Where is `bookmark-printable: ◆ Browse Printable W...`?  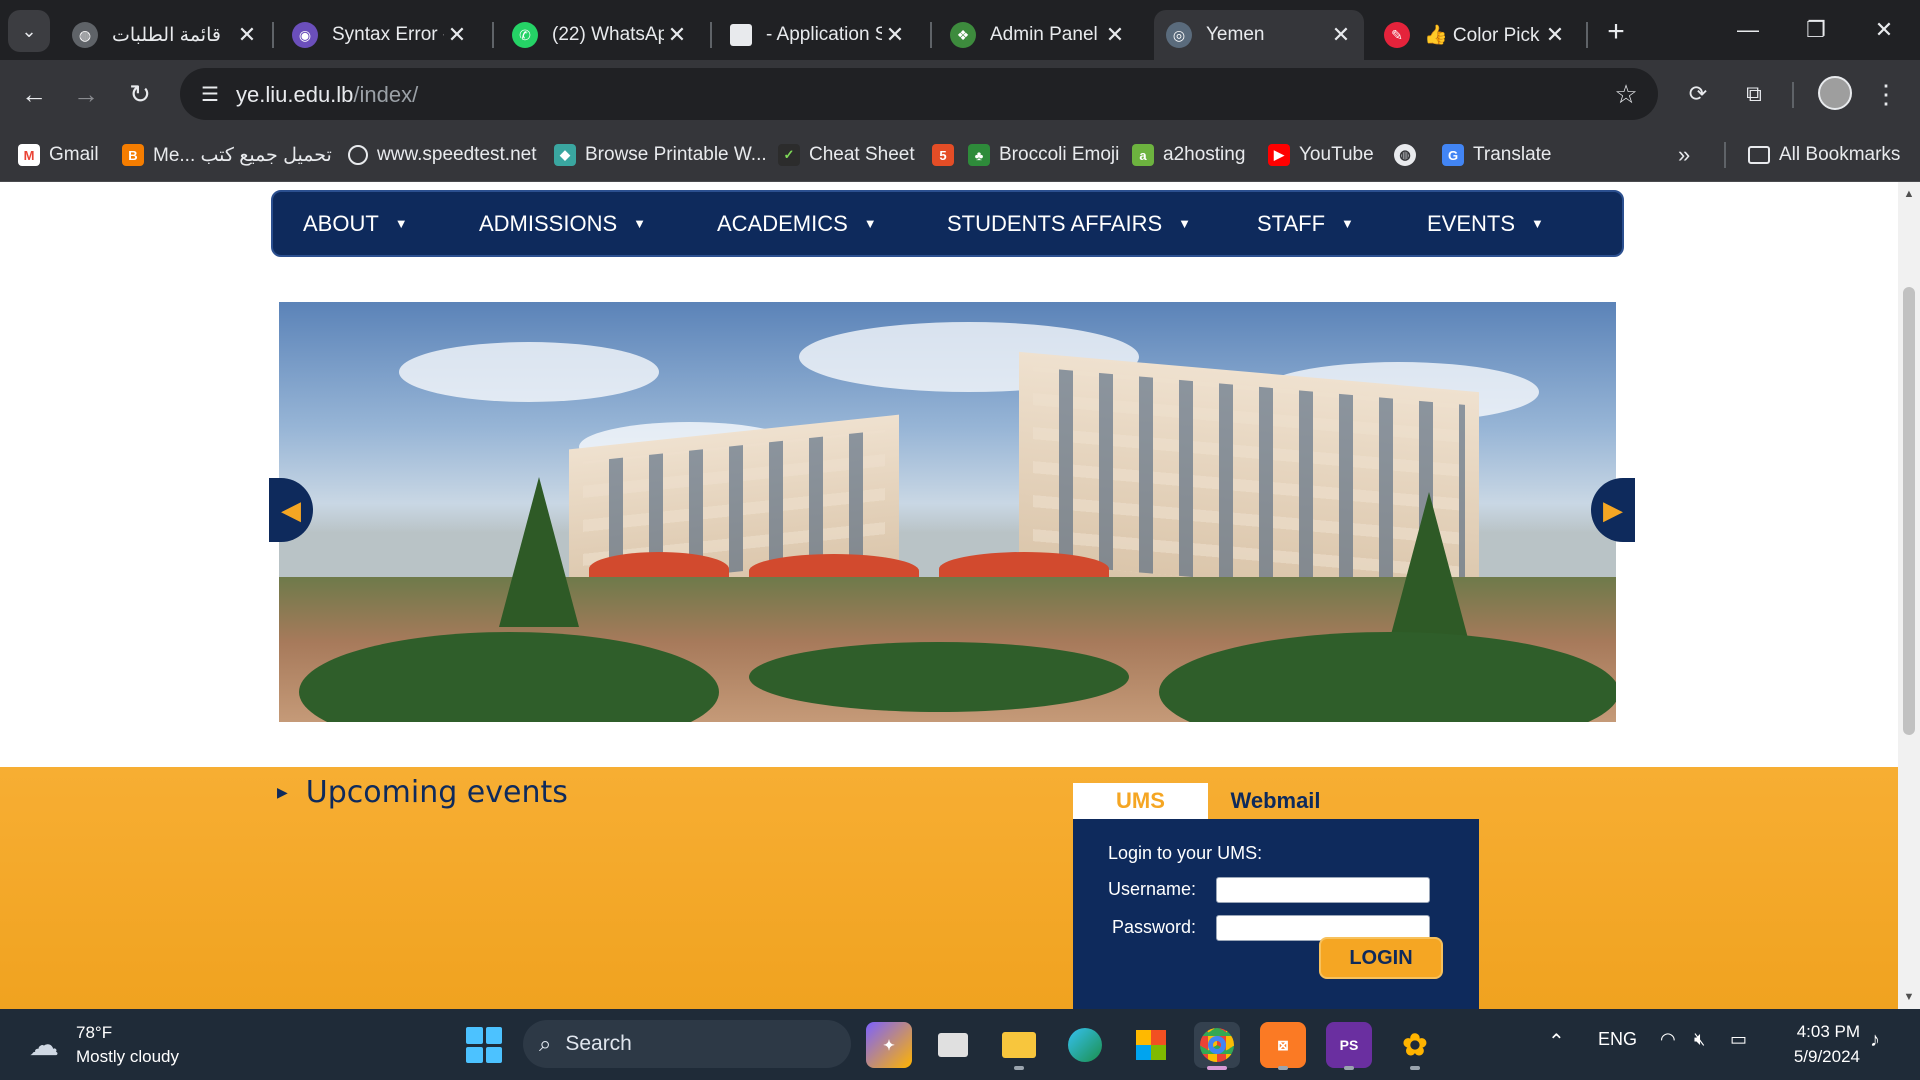 bookmark-printable: ◆ Browse Printable W... is located at coordinates (660, 155).